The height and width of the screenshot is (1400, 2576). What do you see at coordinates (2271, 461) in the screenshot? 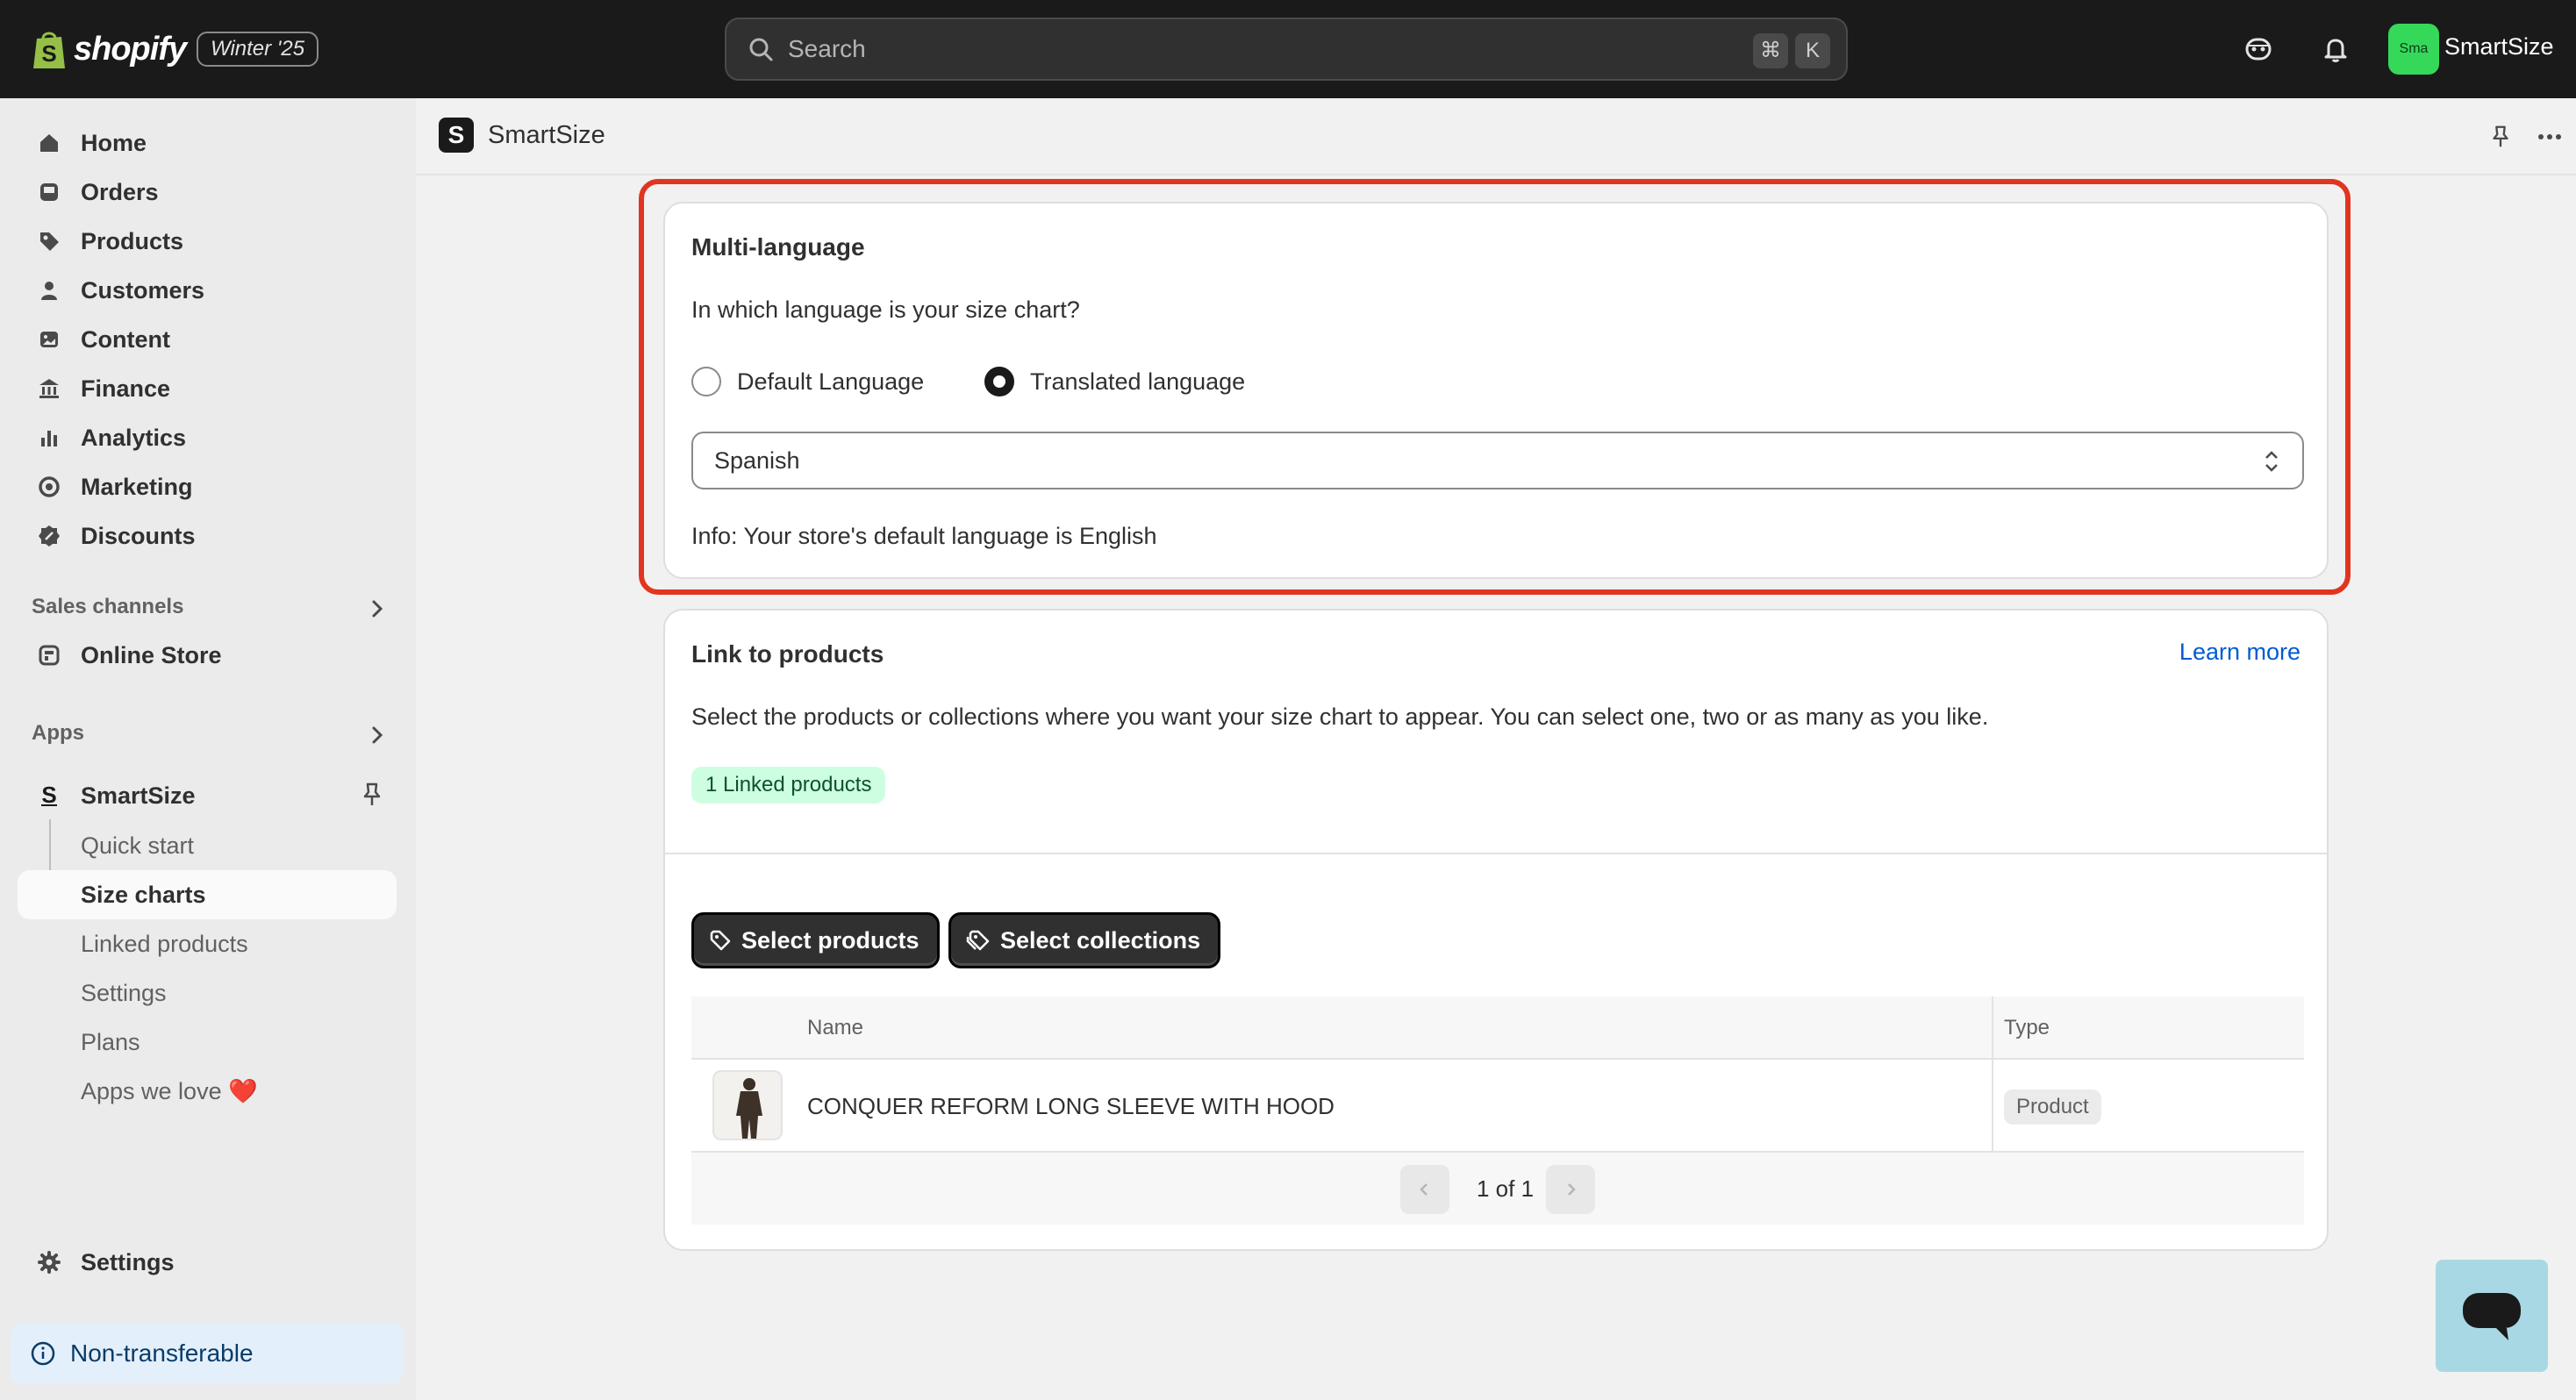
I see `select-chevrons-icon` at bounding box center [2271, 461].